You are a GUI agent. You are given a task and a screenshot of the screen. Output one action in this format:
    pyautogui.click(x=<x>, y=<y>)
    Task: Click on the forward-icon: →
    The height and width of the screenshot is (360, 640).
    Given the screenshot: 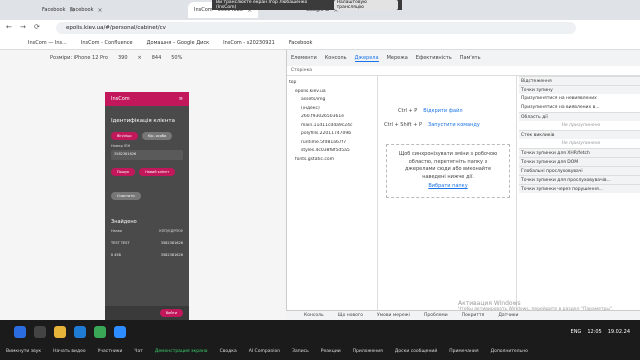 What is the action you would take?
    pyautogui.click(x=23, y=27)
    